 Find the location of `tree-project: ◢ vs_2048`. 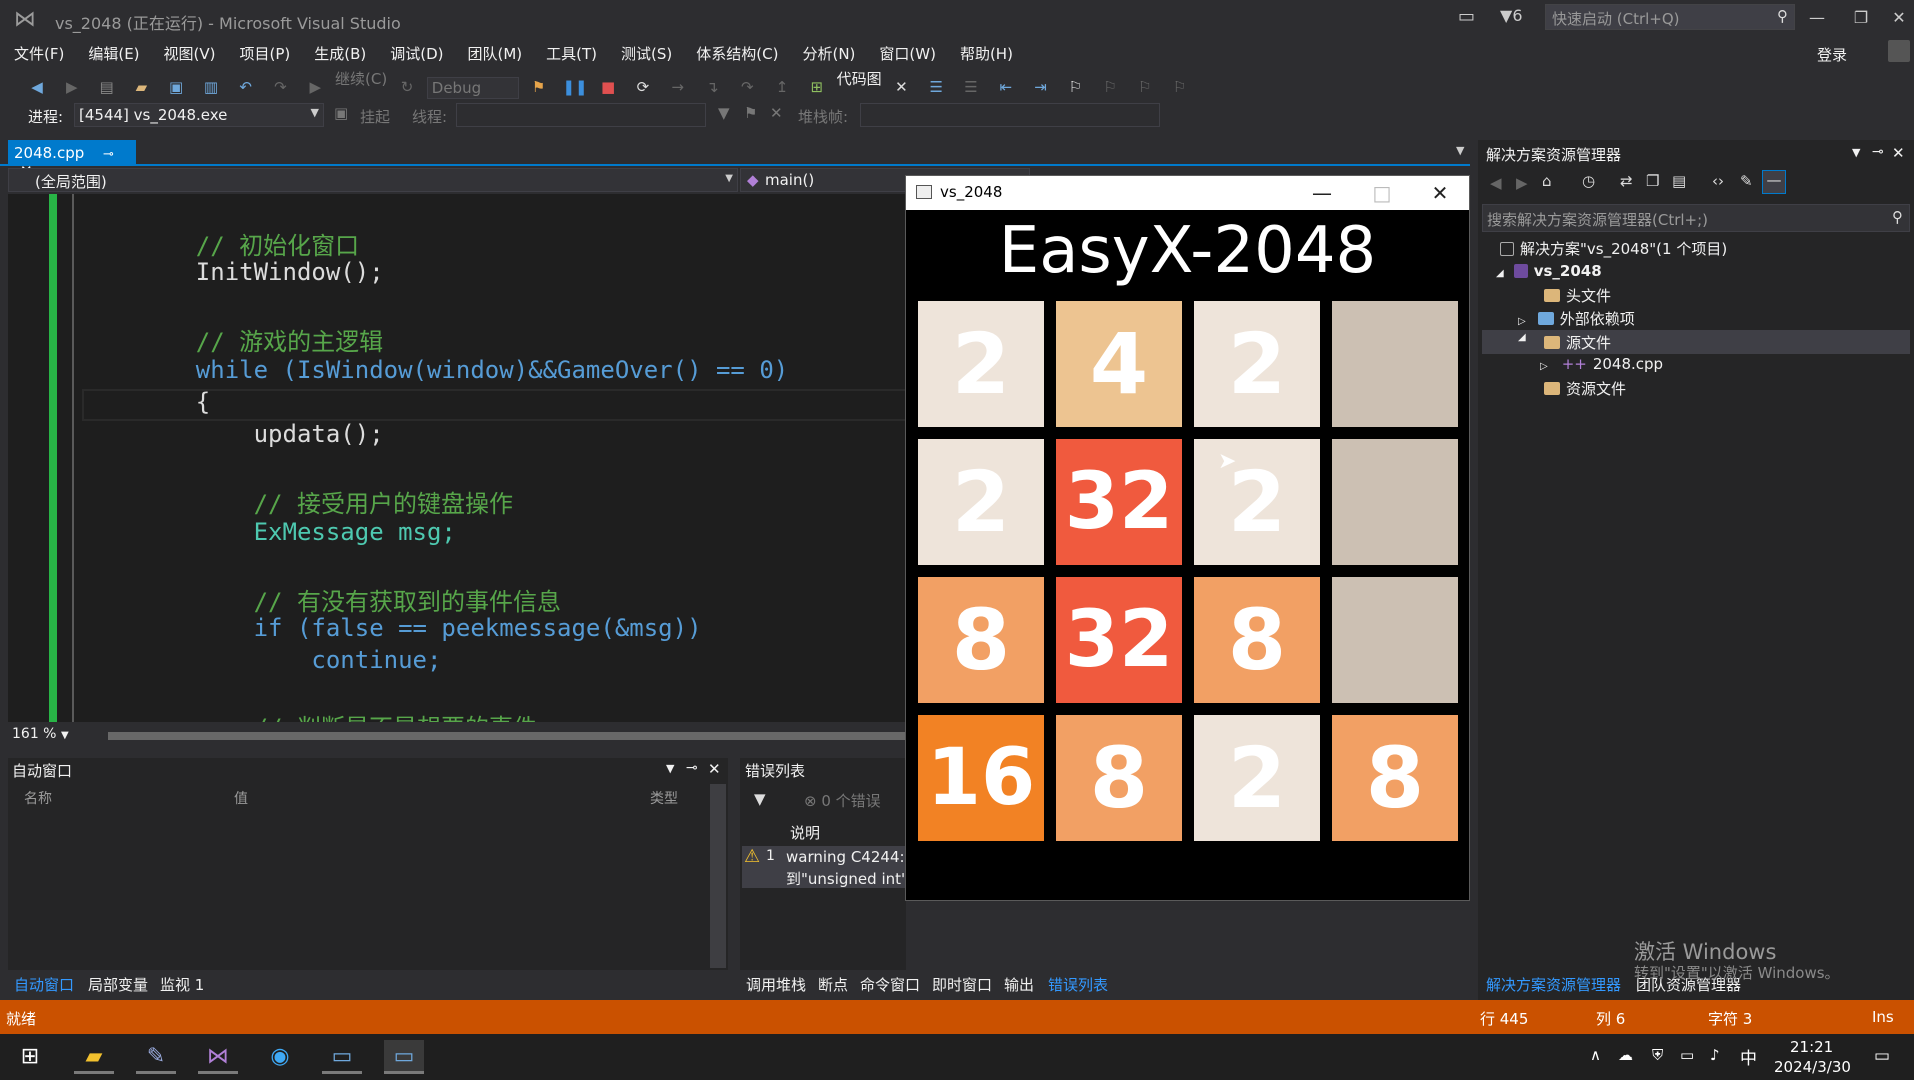

tree-project: ◢ vs_2048 is located at coordinates (1549, 271).